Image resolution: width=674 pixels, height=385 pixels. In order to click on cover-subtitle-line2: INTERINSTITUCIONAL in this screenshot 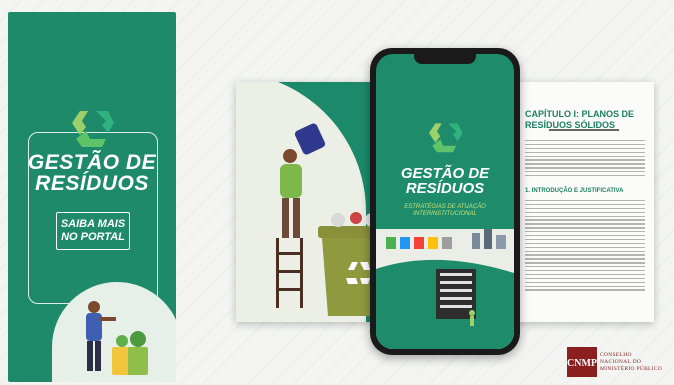, I will do `click(445, 214)`.